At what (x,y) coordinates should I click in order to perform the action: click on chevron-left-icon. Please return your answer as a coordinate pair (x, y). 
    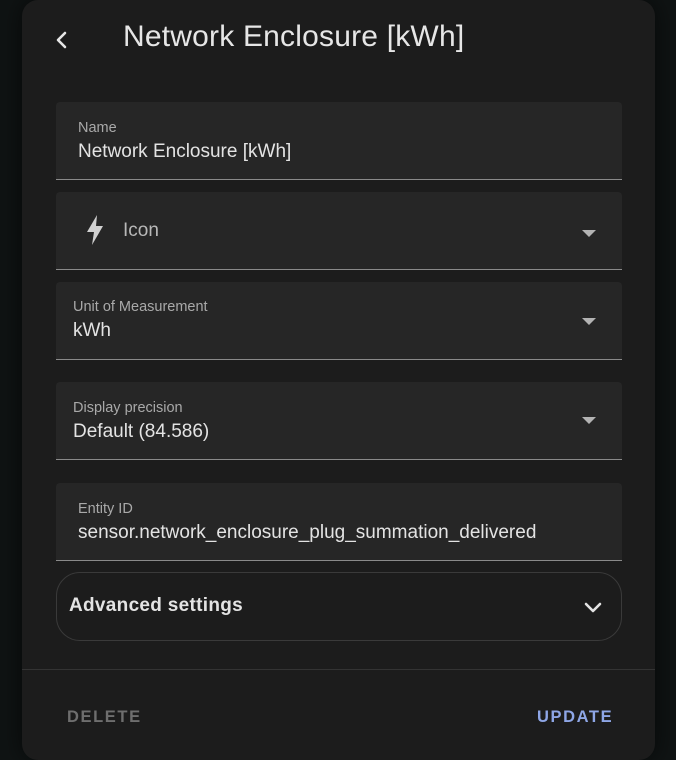
    Looking at the image, I should click on (61, 40).